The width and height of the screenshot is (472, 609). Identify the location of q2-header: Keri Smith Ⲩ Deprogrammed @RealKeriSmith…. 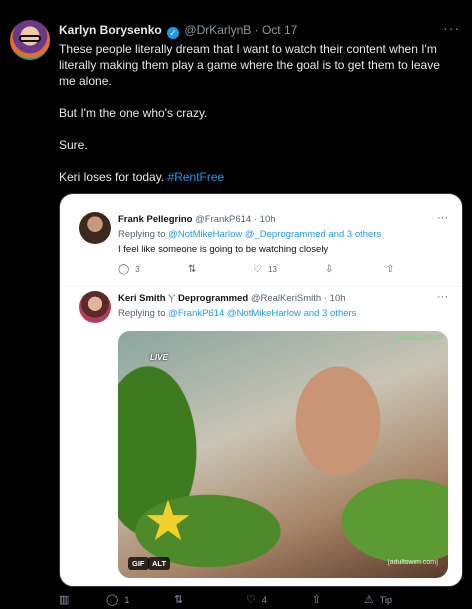
(232, 299).